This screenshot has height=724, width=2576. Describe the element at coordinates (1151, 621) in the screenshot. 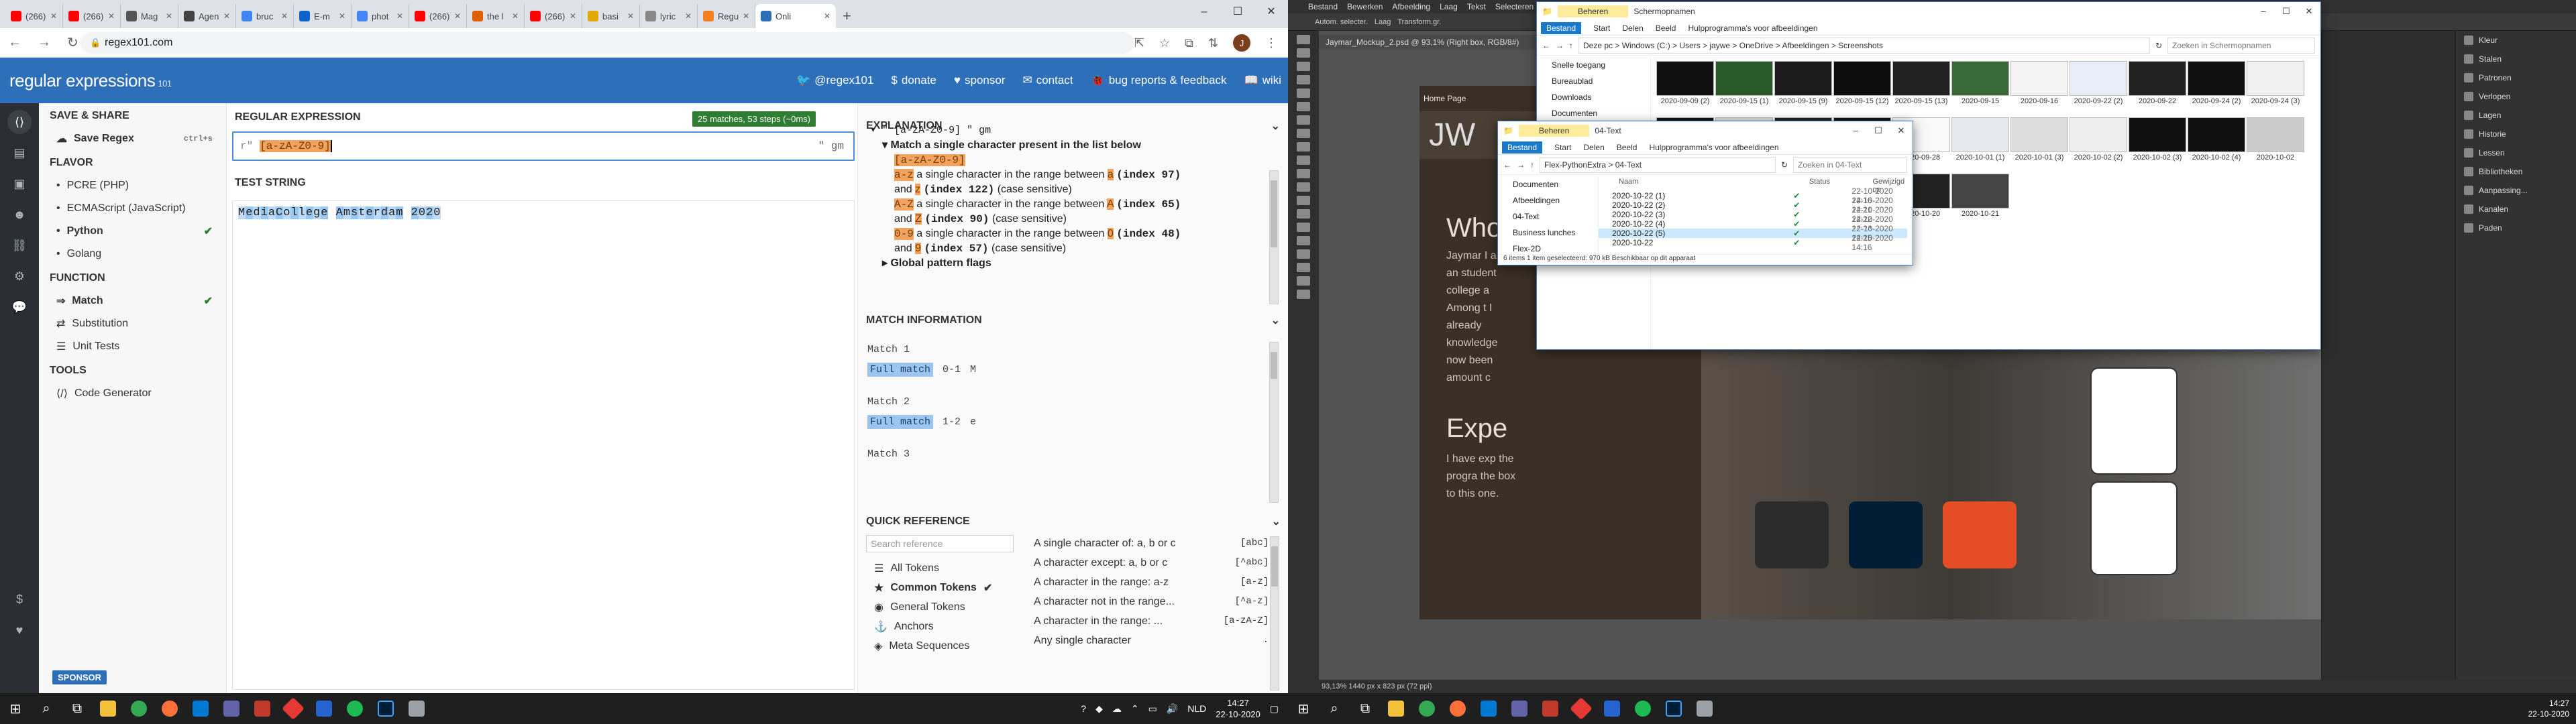

I see `reference-item: A character in the range: ... [a-zA-Z]` at that location.